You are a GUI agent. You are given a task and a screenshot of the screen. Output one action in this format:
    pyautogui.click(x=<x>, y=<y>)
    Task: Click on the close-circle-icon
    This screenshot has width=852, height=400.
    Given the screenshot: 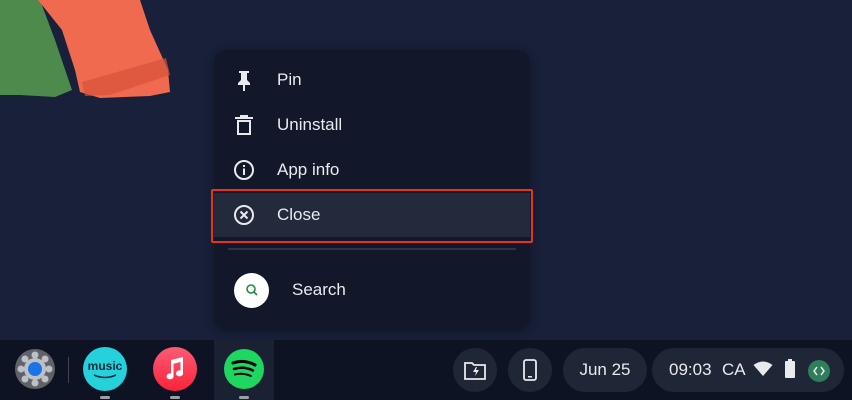 What is the action you would take?
    pyautogui.click(x=244, y=215)
    